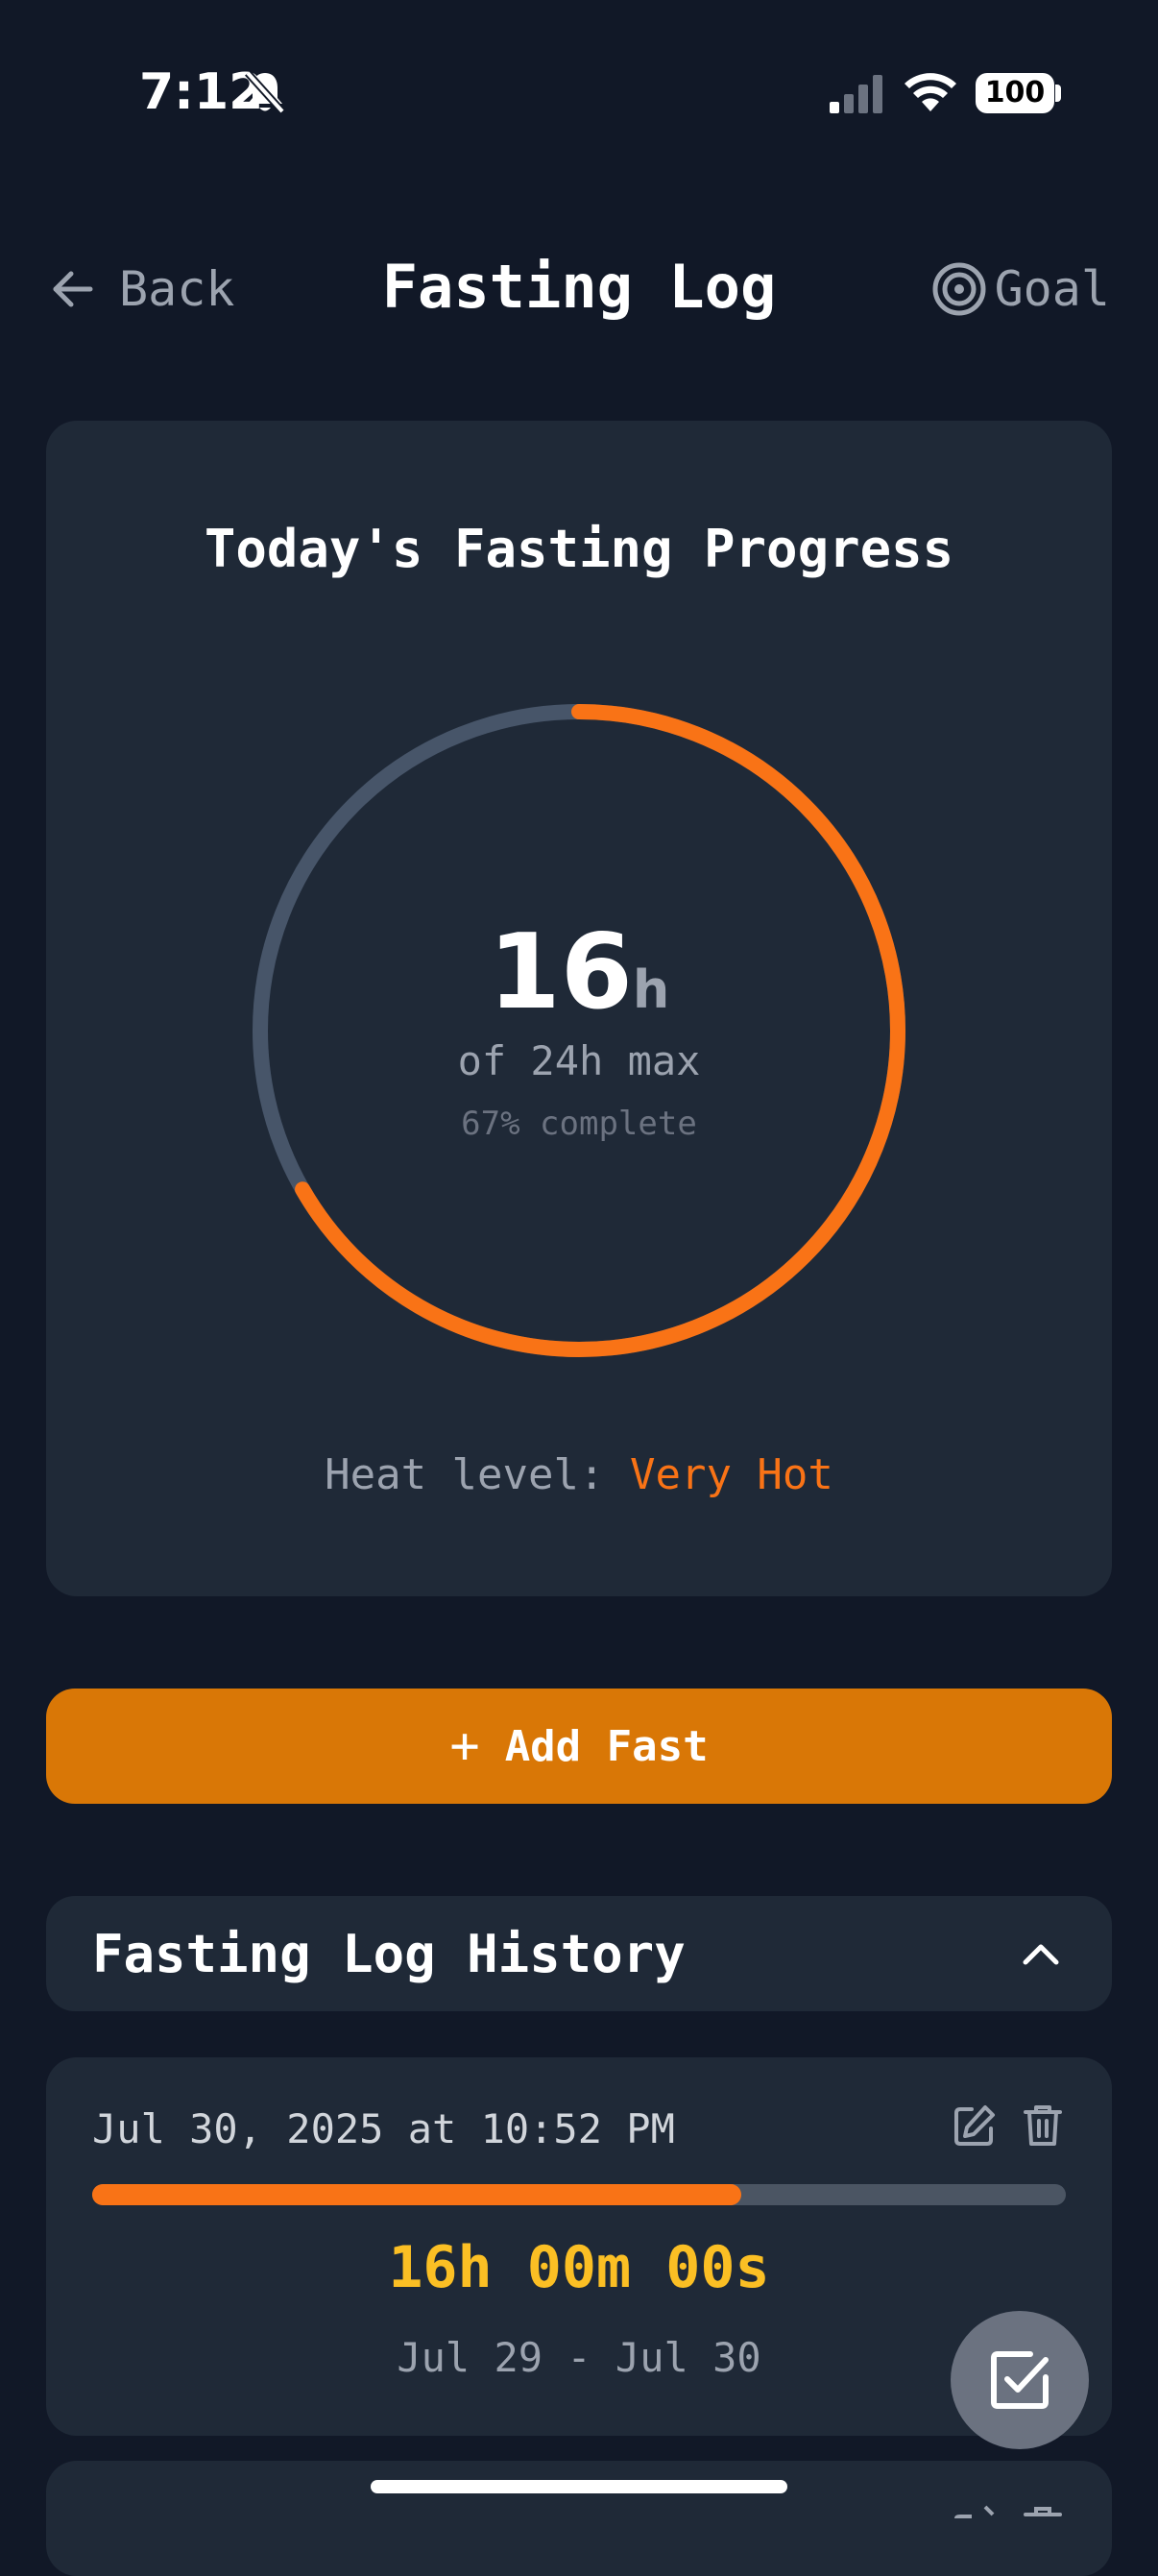 The height and width of the screenshot is (2576, 1158). What do you see at coordinates (1058, 93) in the screenshot?
I see `battery-nub` at bounding box center [1058, 93].